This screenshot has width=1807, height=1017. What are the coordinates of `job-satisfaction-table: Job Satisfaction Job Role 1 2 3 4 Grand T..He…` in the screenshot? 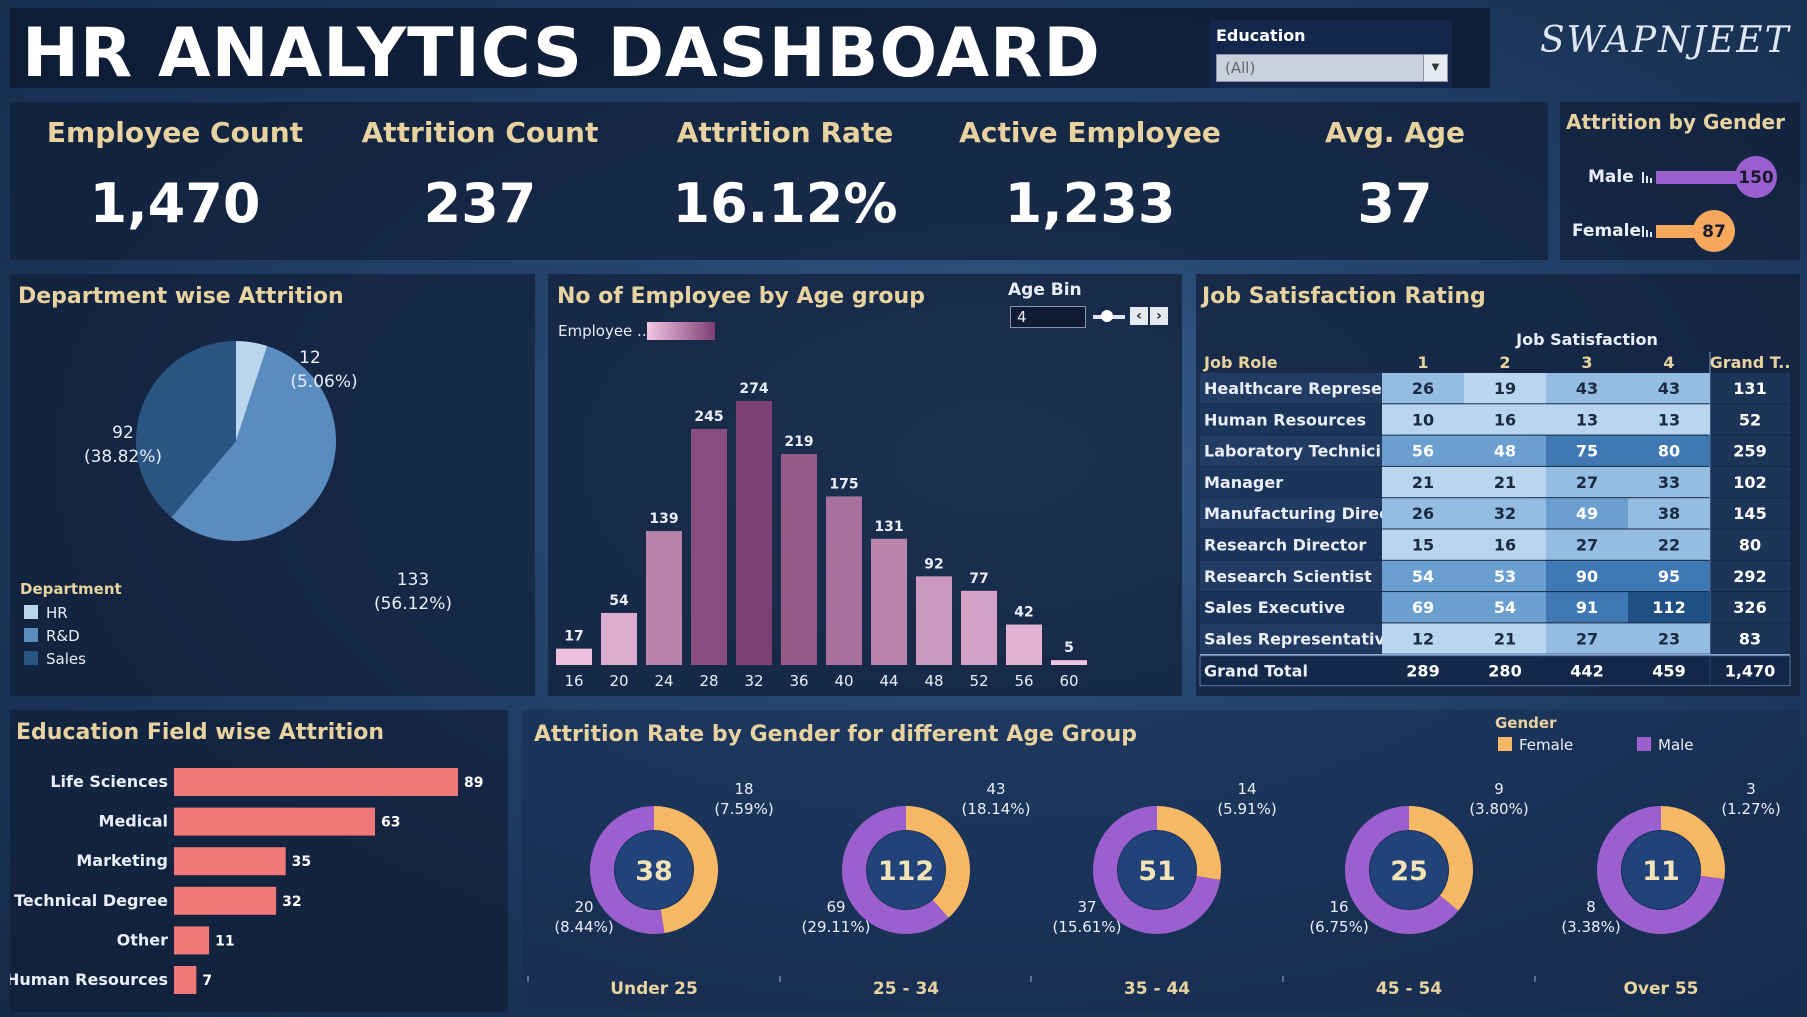 It's located at (1495, 508).